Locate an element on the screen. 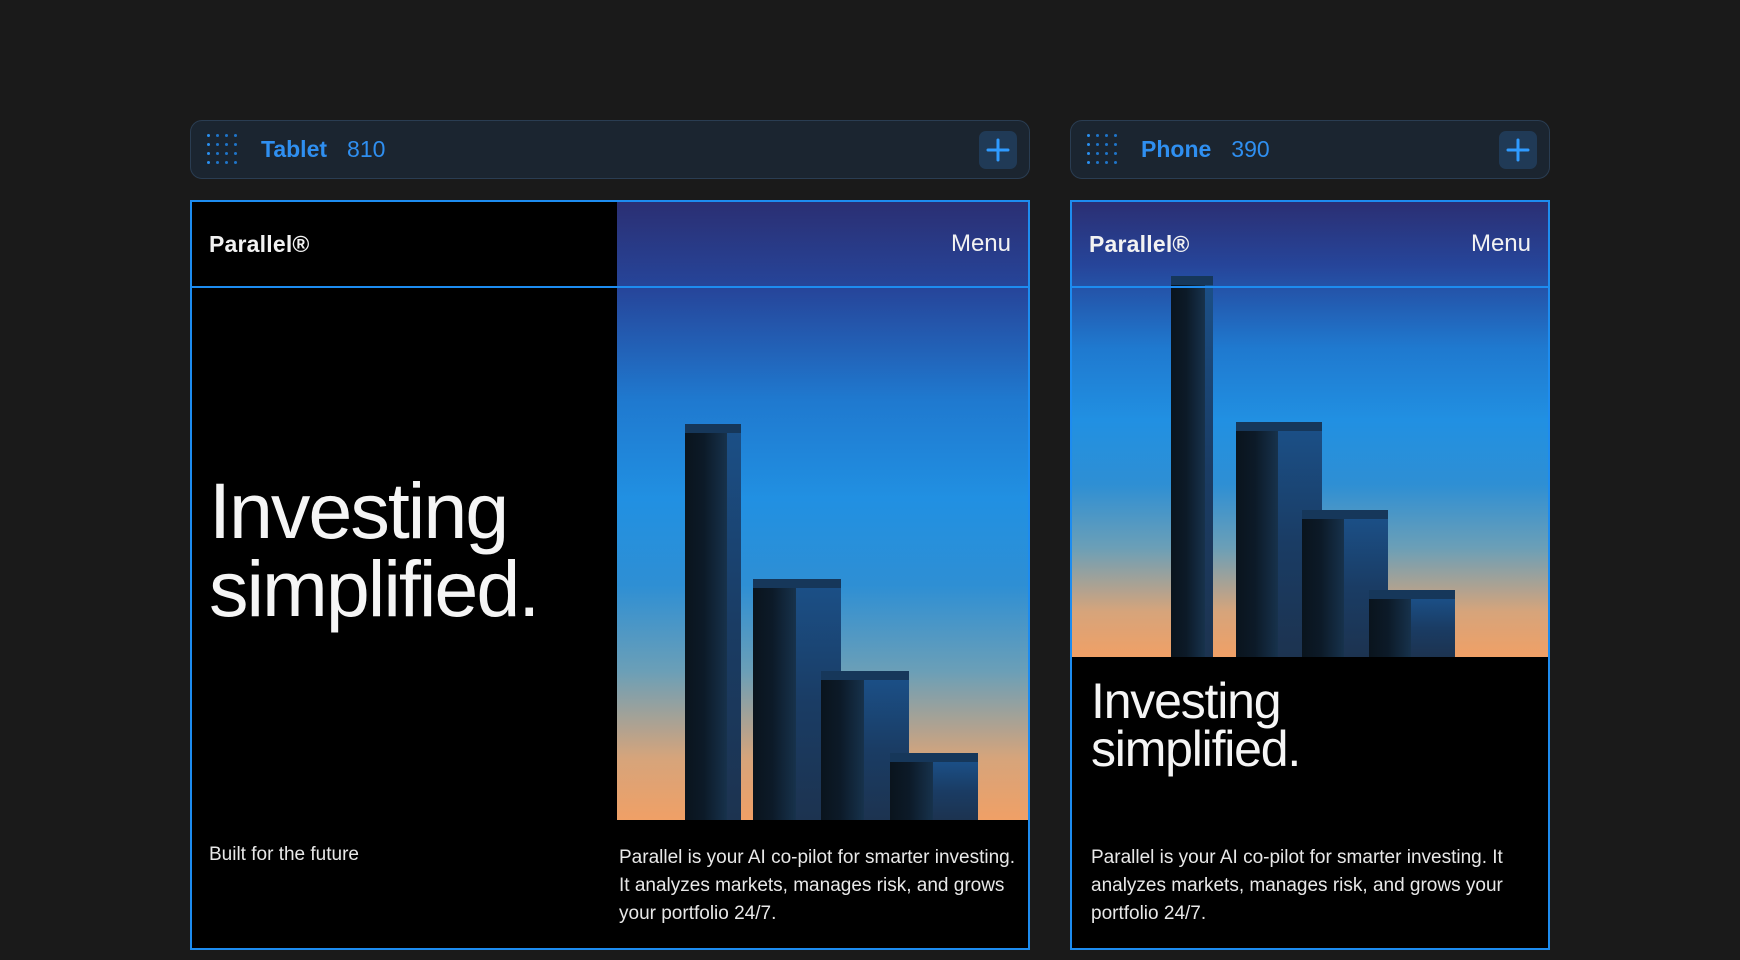 This screenshot has width=1740, height=960. breakpoint-name: Phone is located at coordinates (1176, 149).